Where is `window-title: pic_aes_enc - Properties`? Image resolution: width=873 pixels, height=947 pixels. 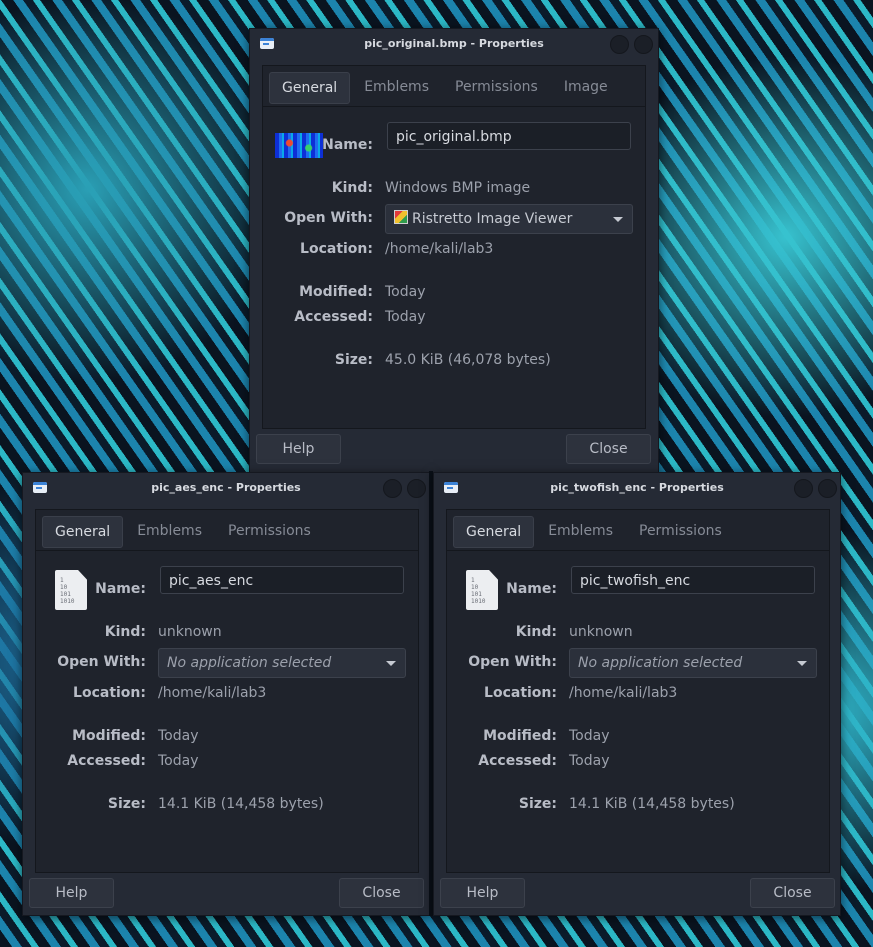
window-title: pic_aes_enc - Properties is located at coordinates (226, 487).